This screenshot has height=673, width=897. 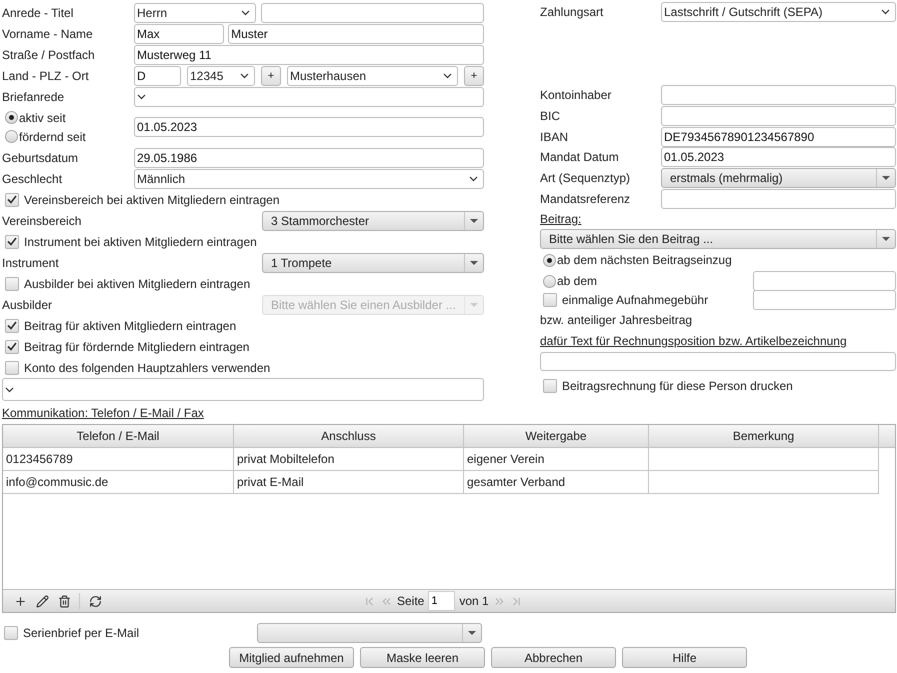 What do you see at coordinates (179, 34) in the screenshot?
I see `input-field: Max` at bounding box center [179, 34].